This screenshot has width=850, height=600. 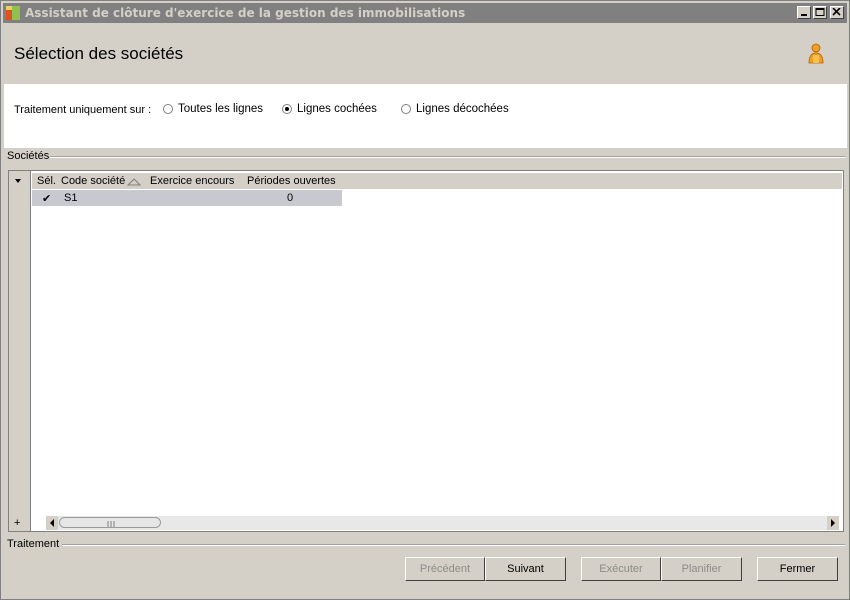 What do you see at coordinates (192, 181) in the screenshot?
I see `column-header-exercice: Exercice encours` at bounding box center [192, 181].